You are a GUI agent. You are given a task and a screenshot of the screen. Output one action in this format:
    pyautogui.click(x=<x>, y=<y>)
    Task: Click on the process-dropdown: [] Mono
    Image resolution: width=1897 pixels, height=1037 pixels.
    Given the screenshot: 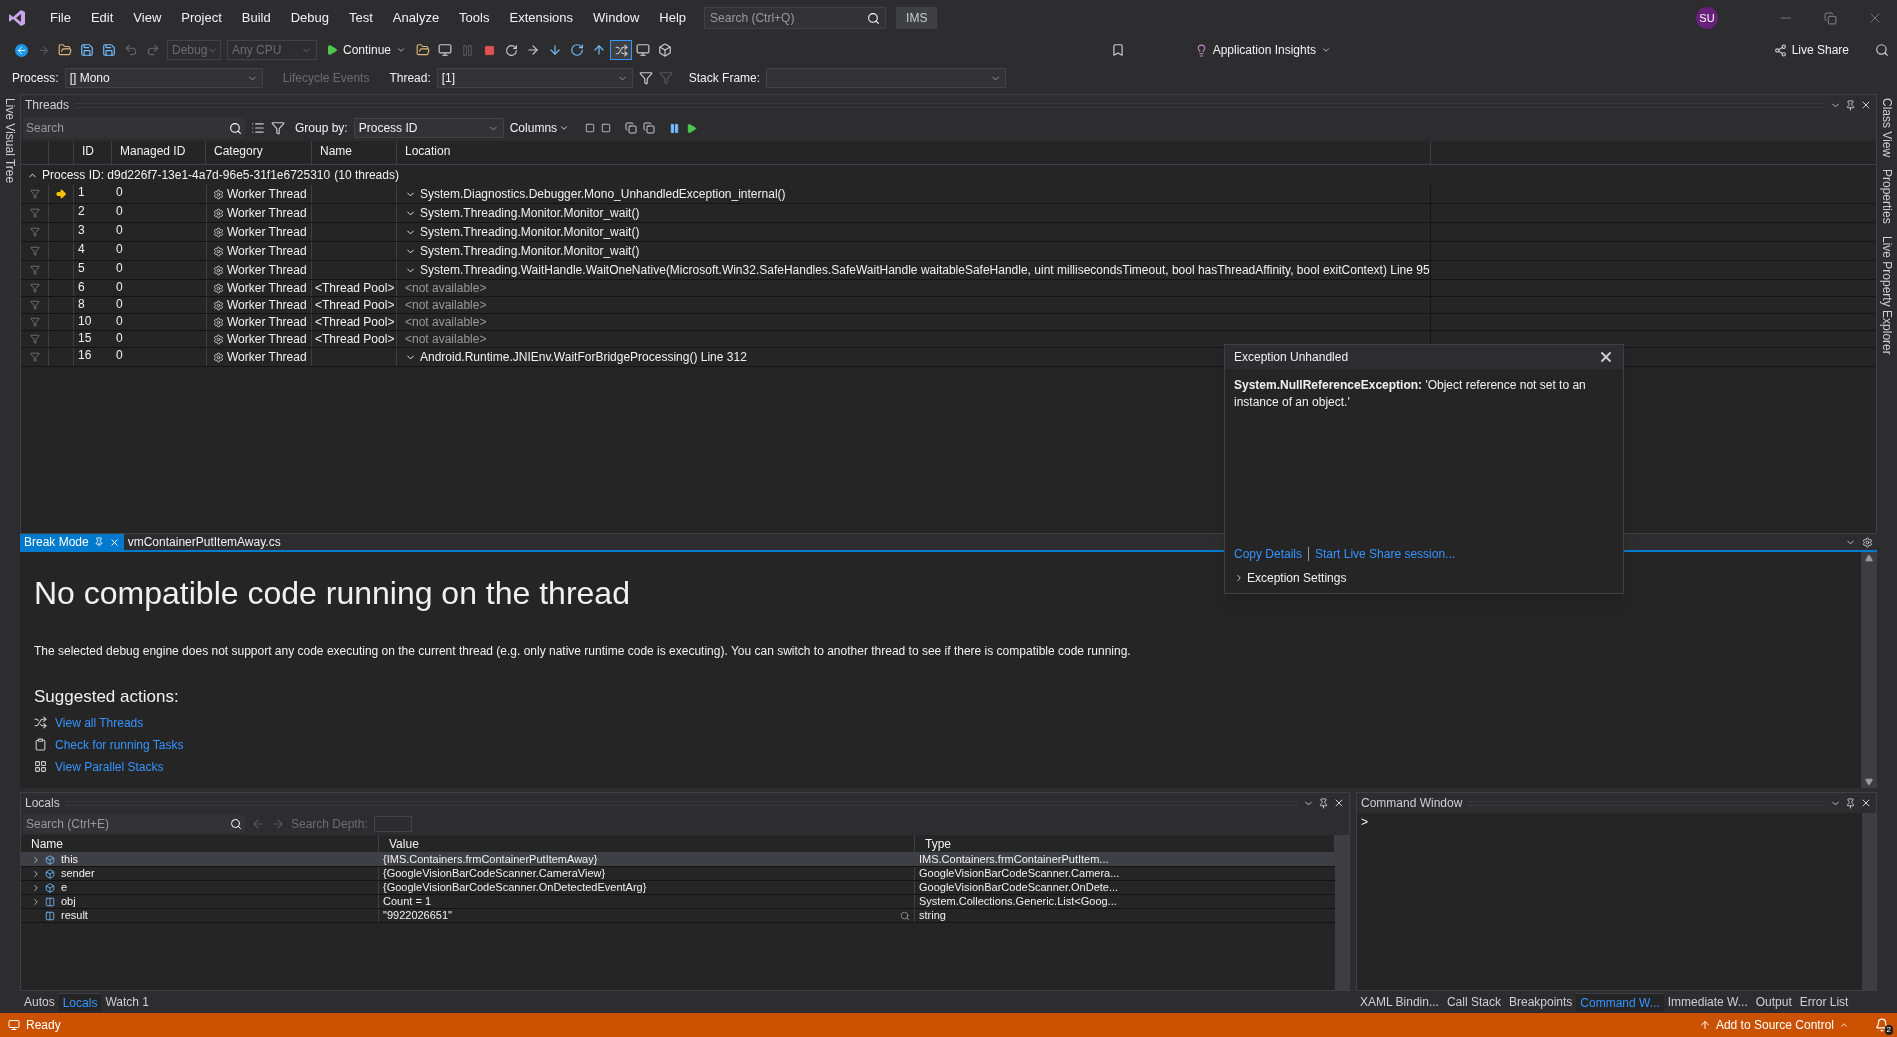 What is the action you would take?
    pyautogui.click(x=163, y=78)
    